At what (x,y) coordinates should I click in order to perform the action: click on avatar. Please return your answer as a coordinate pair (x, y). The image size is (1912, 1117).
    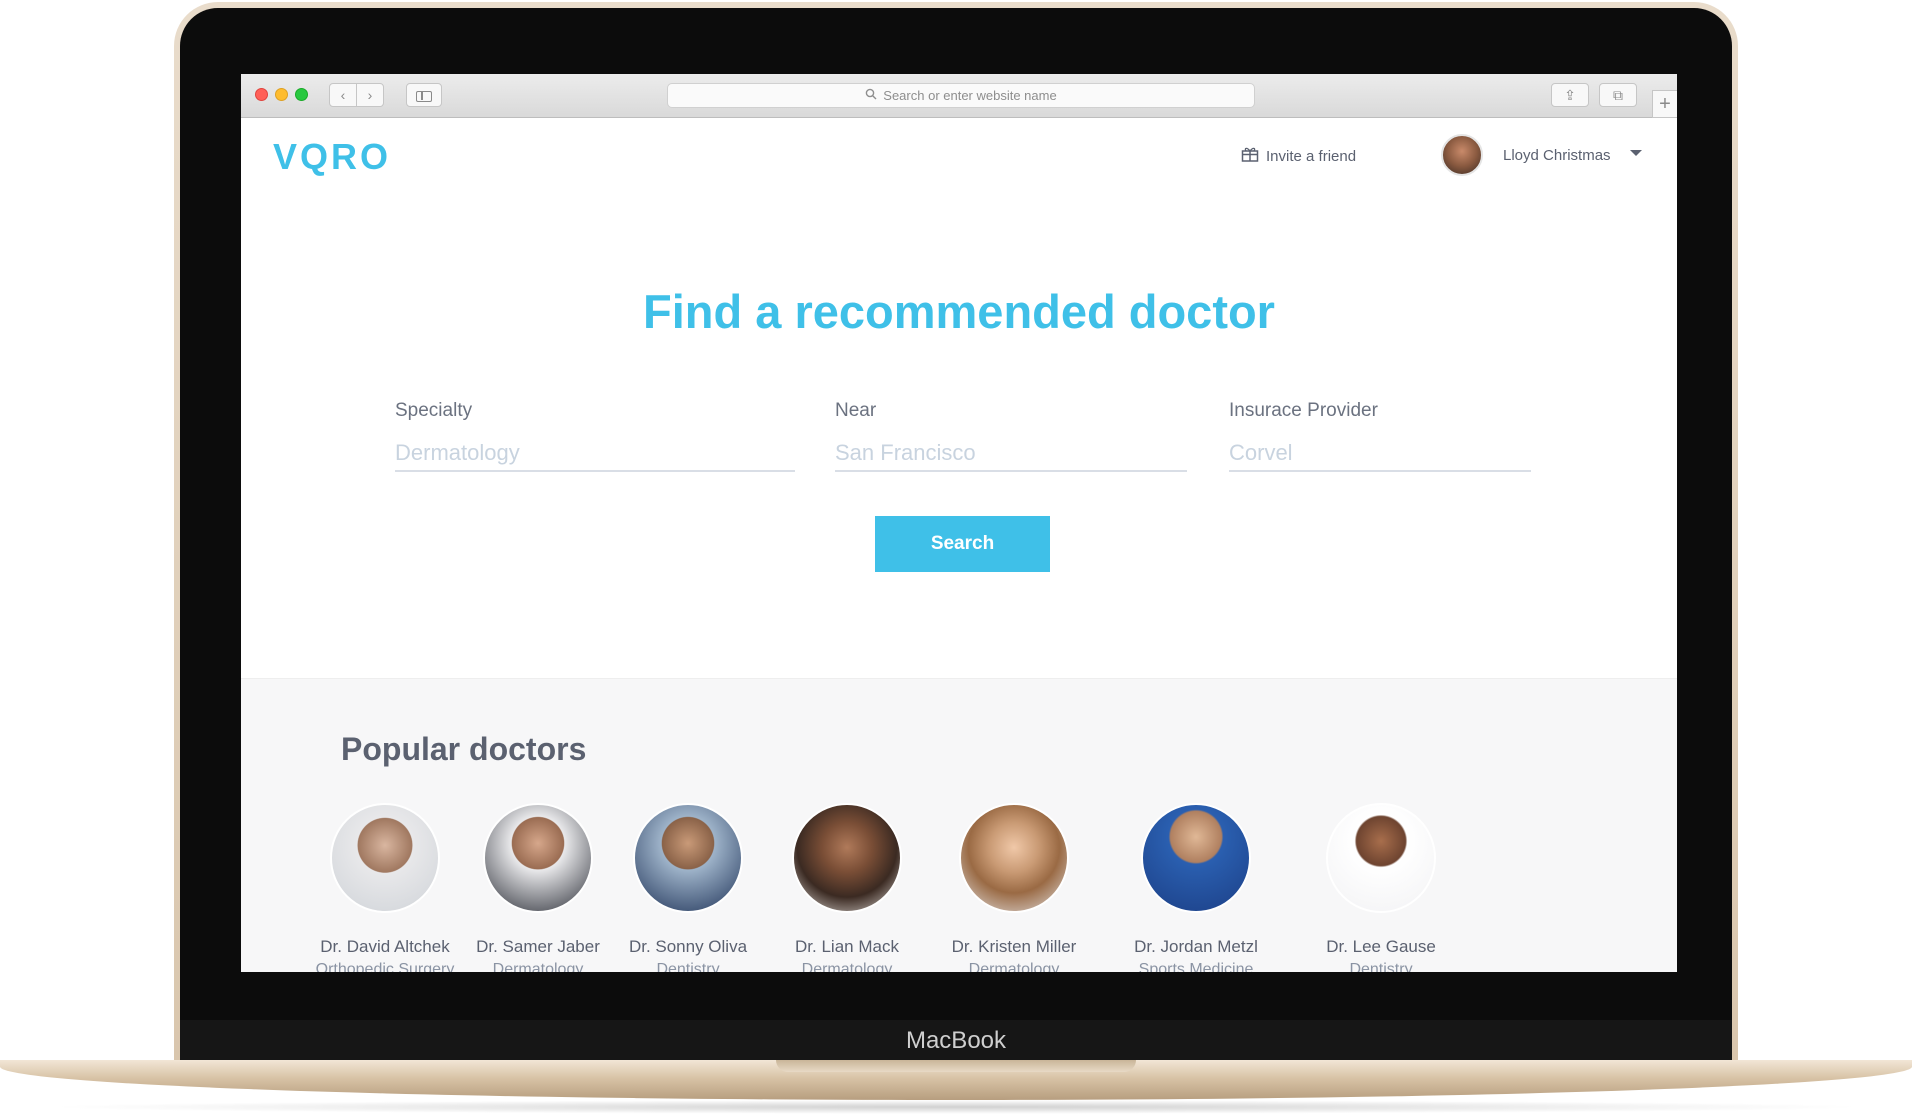
    Looking at the image, I should click on (1462, 155).